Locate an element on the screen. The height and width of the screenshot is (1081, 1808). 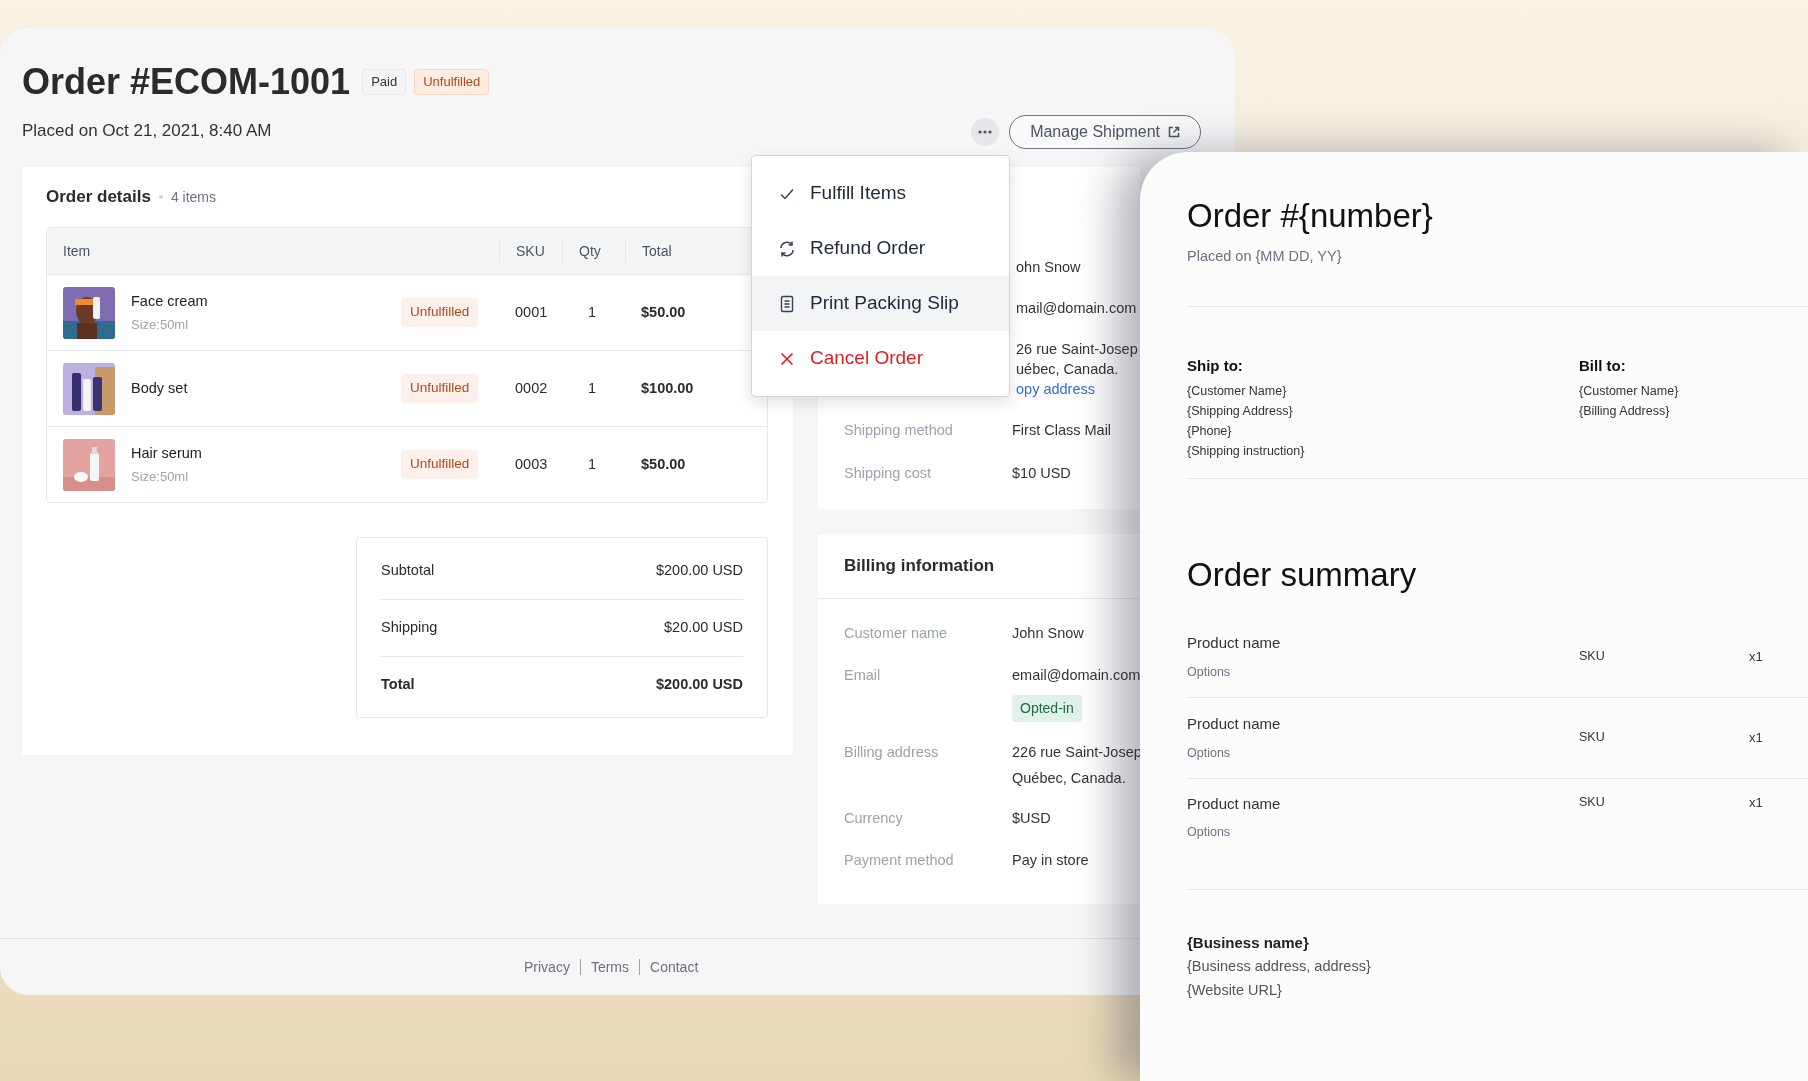
field-label: Billing address is located at coordinates (891, 751).